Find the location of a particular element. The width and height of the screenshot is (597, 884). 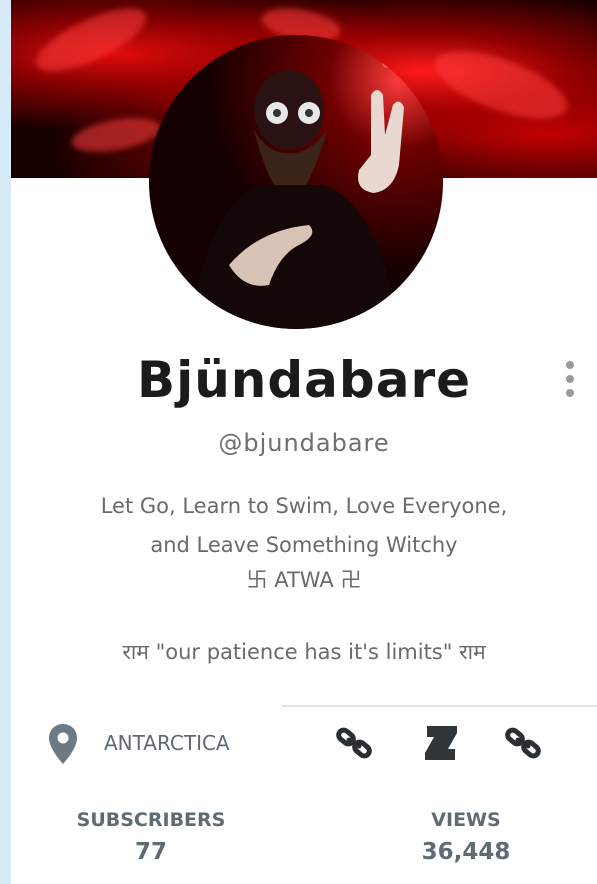

profile-bio-line: 卐 ATWA 卍 is located at coordinates (304, 580).